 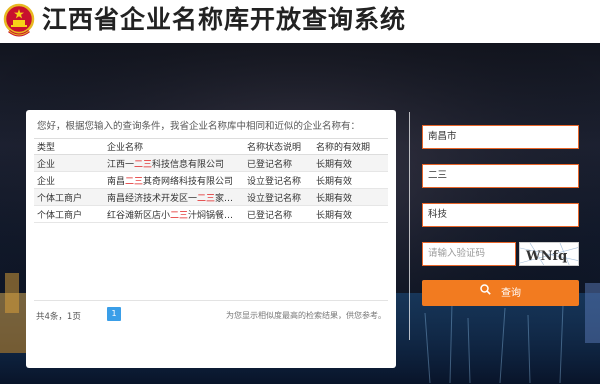 I want to click on results-note: 为您显示相似度最高的检索结果，供您参考。, so click(x=306, y=315).